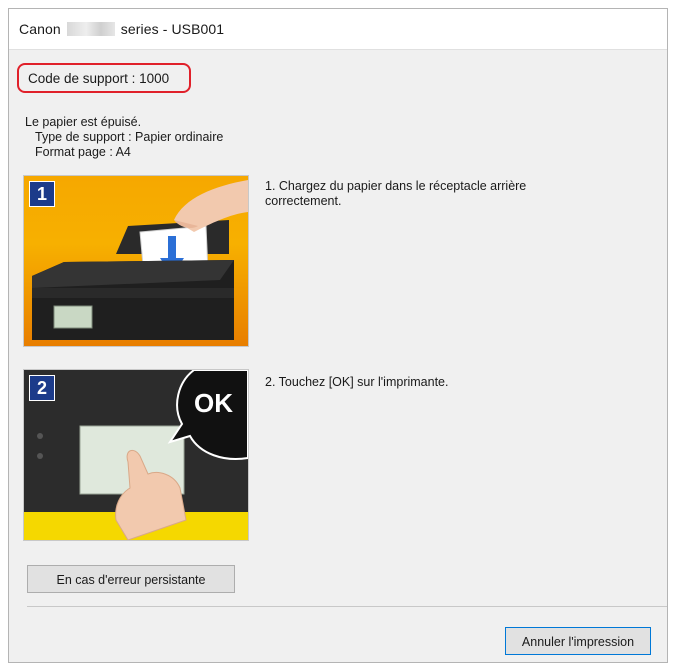 This screenshot has height=669, width=676. I want to click on redacted-model, so click(90, 29).